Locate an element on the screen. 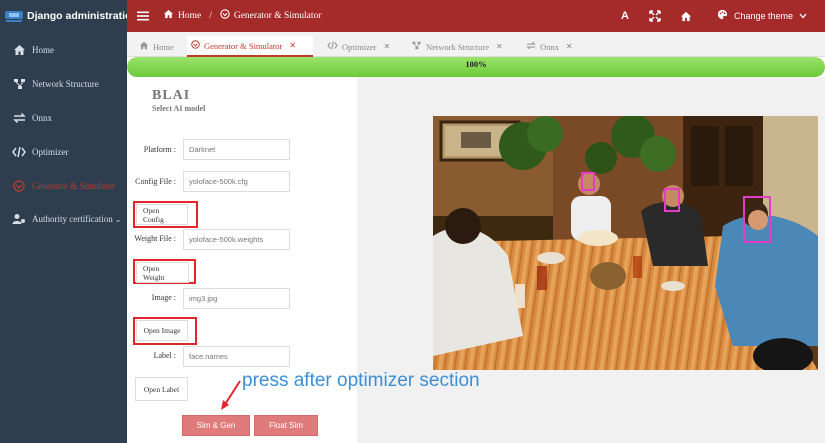 The height and width of the screenshot is (443, 825). tab-label: Optimizer is located at coordinates (359, 46).